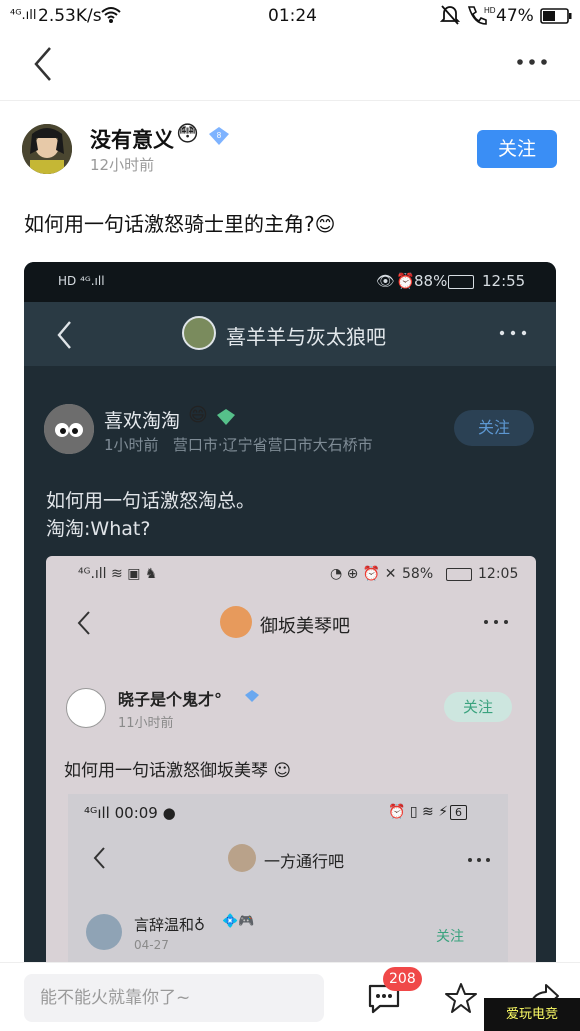  What do you see at coordinates (42, 64) in the screenshot?
I see `chevron-left-icon` at bounding box center [42, 64].